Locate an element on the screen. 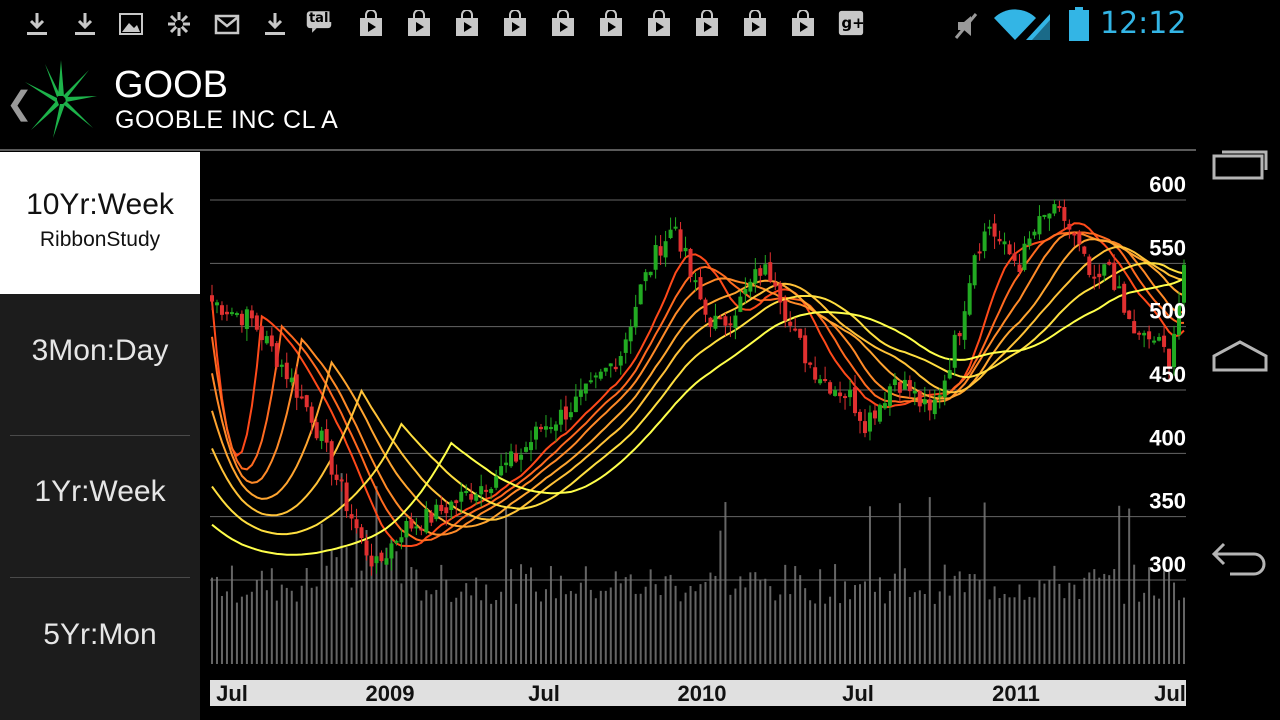 The width and height of the screenshot is (1280, 720). y-tick-label: 550 is located at coordinates (1167, 247).